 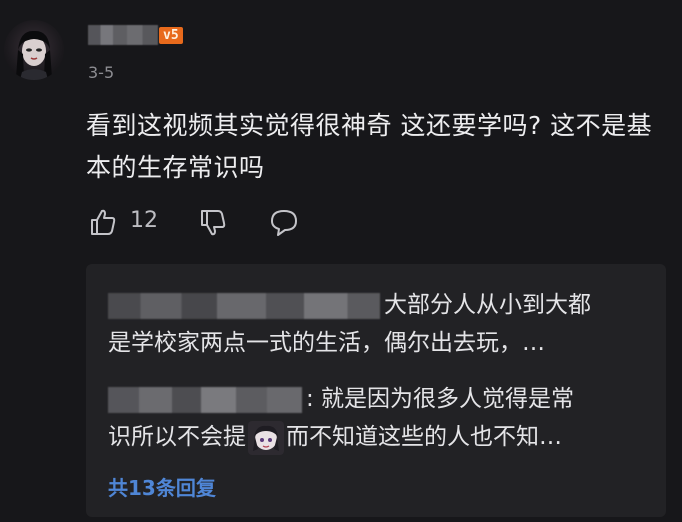 What do you see at coordinates (171, 35) in the screenshot?
I see `level-badge: v5` at bounding box center [171, 35].